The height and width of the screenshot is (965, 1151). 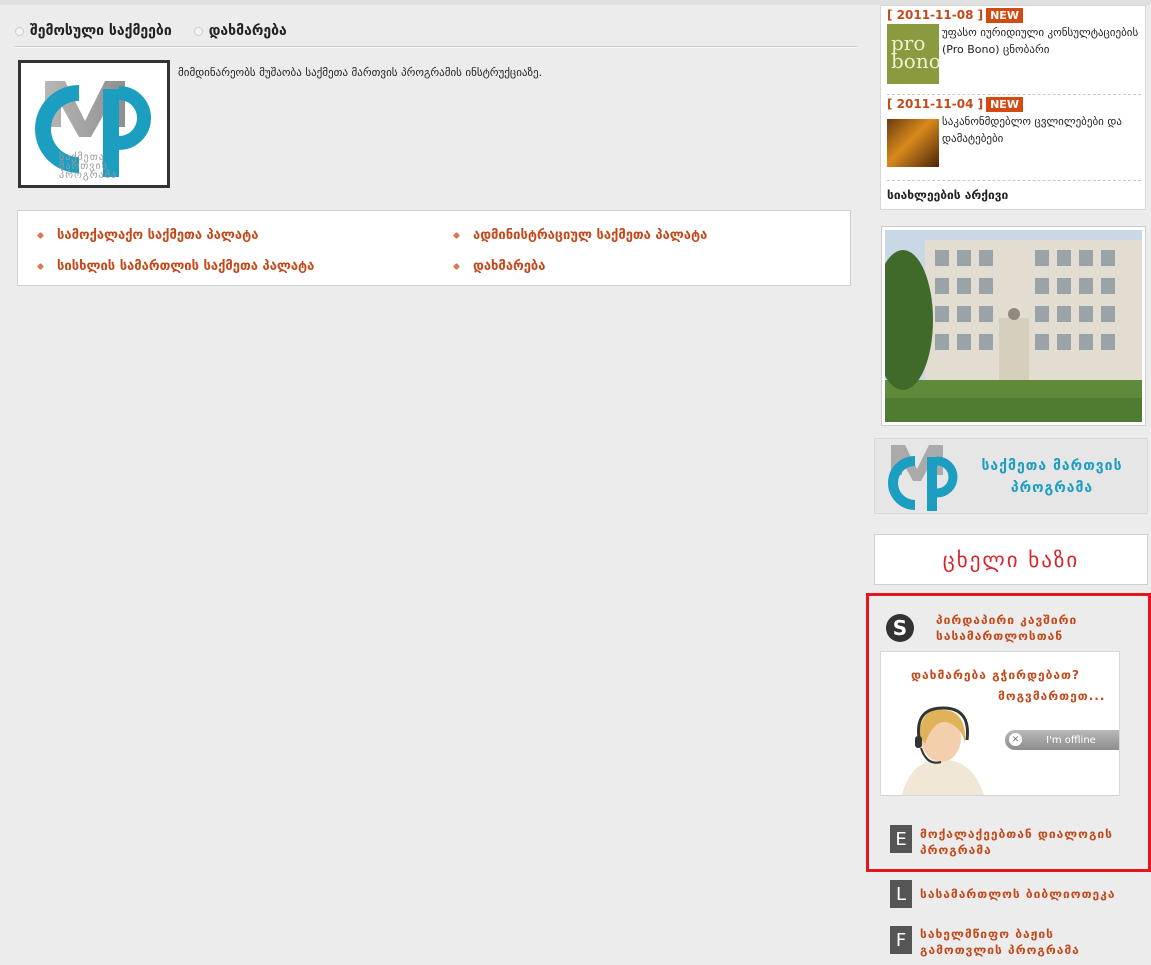 I want to click on program-link-fee-calculator: F სახელმწიფო ბაჟის გამოთვლის პროგრამა, so click(x=1017, y=942).